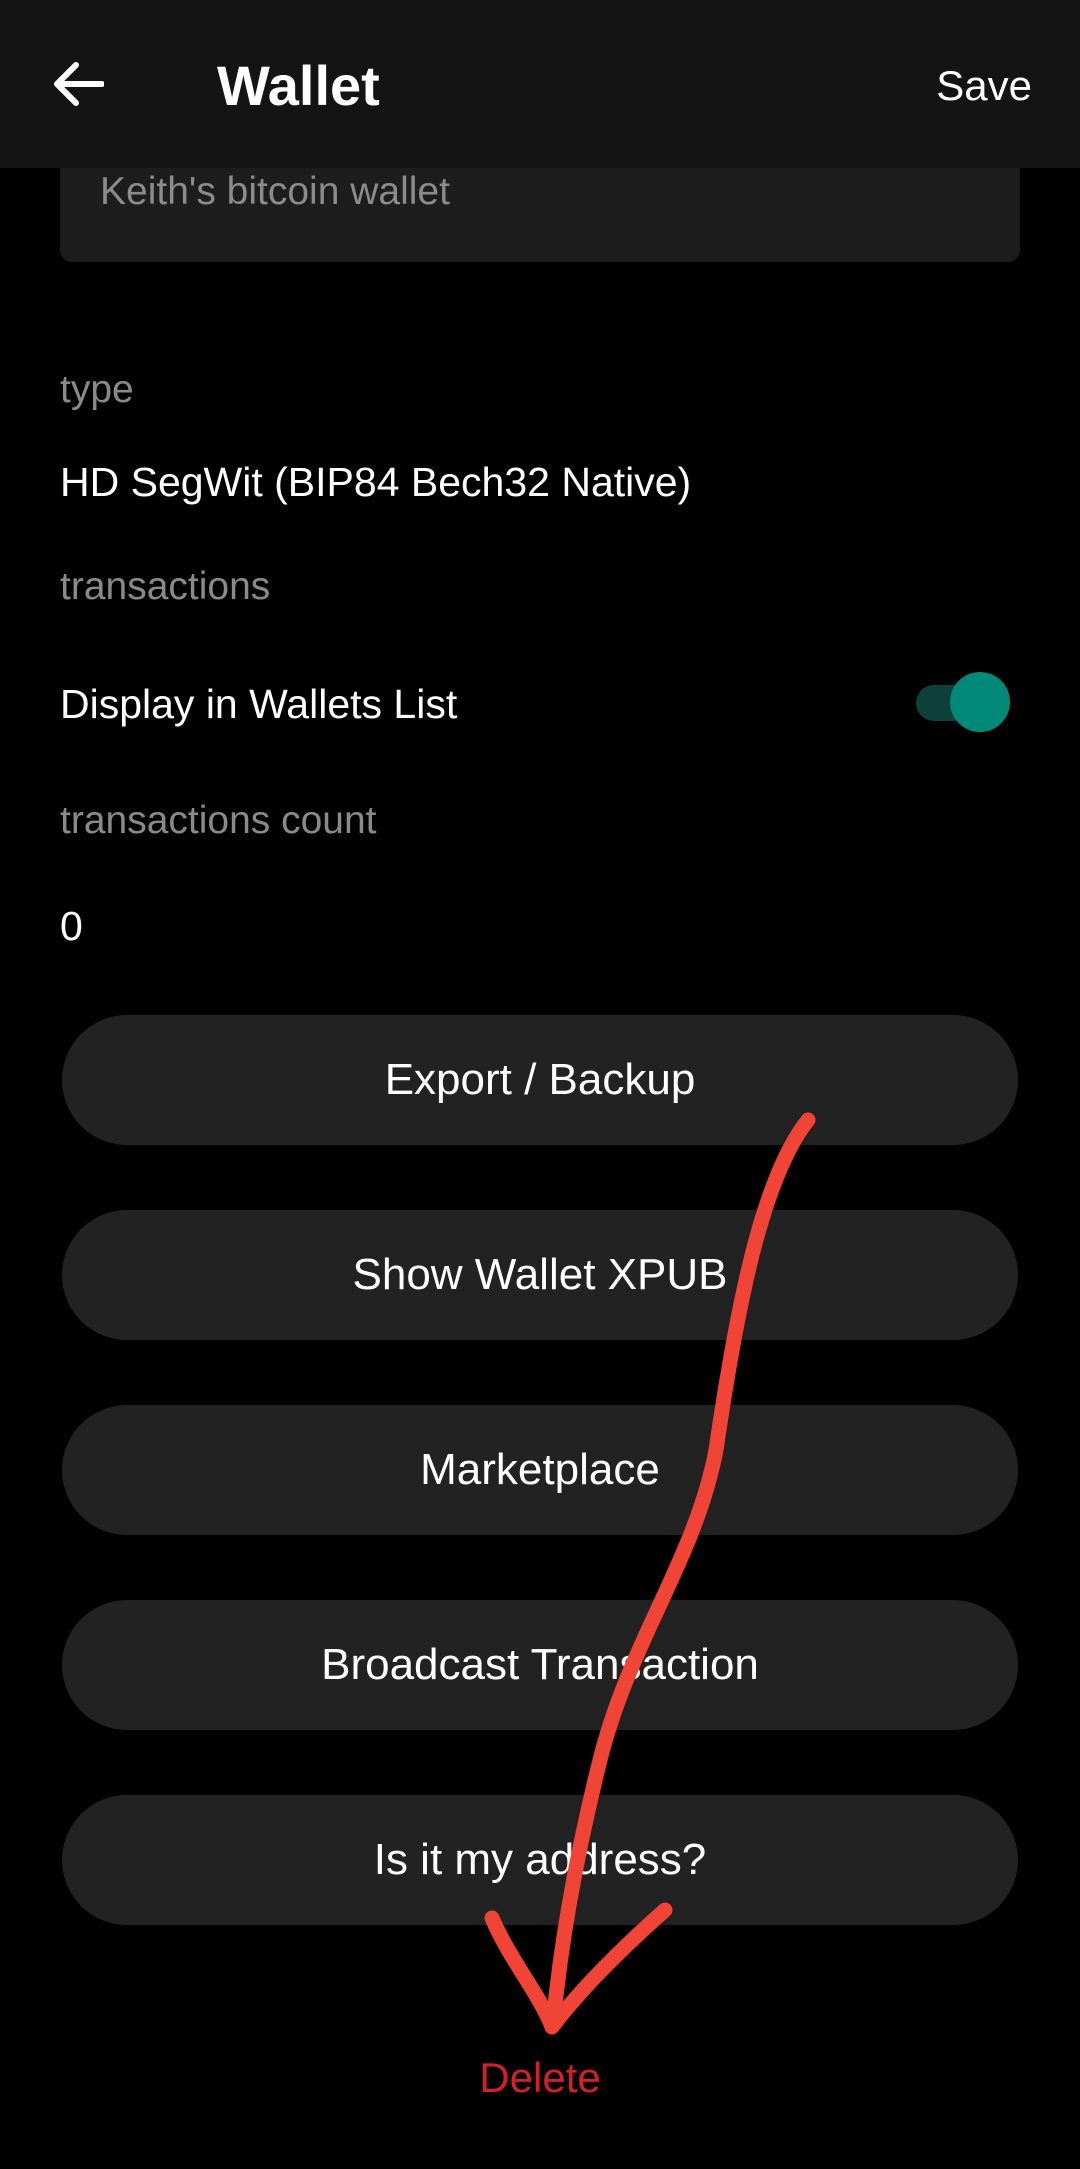  I want to click on is-it-my-address-button: Is it my address?, so click(540, 1860).